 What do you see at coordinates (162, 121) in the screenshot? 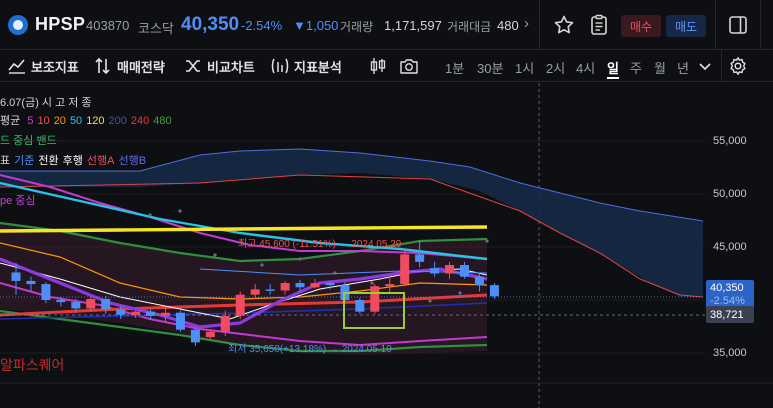
I see `legend-ma-period: 480` at bounding box center [162, 121].